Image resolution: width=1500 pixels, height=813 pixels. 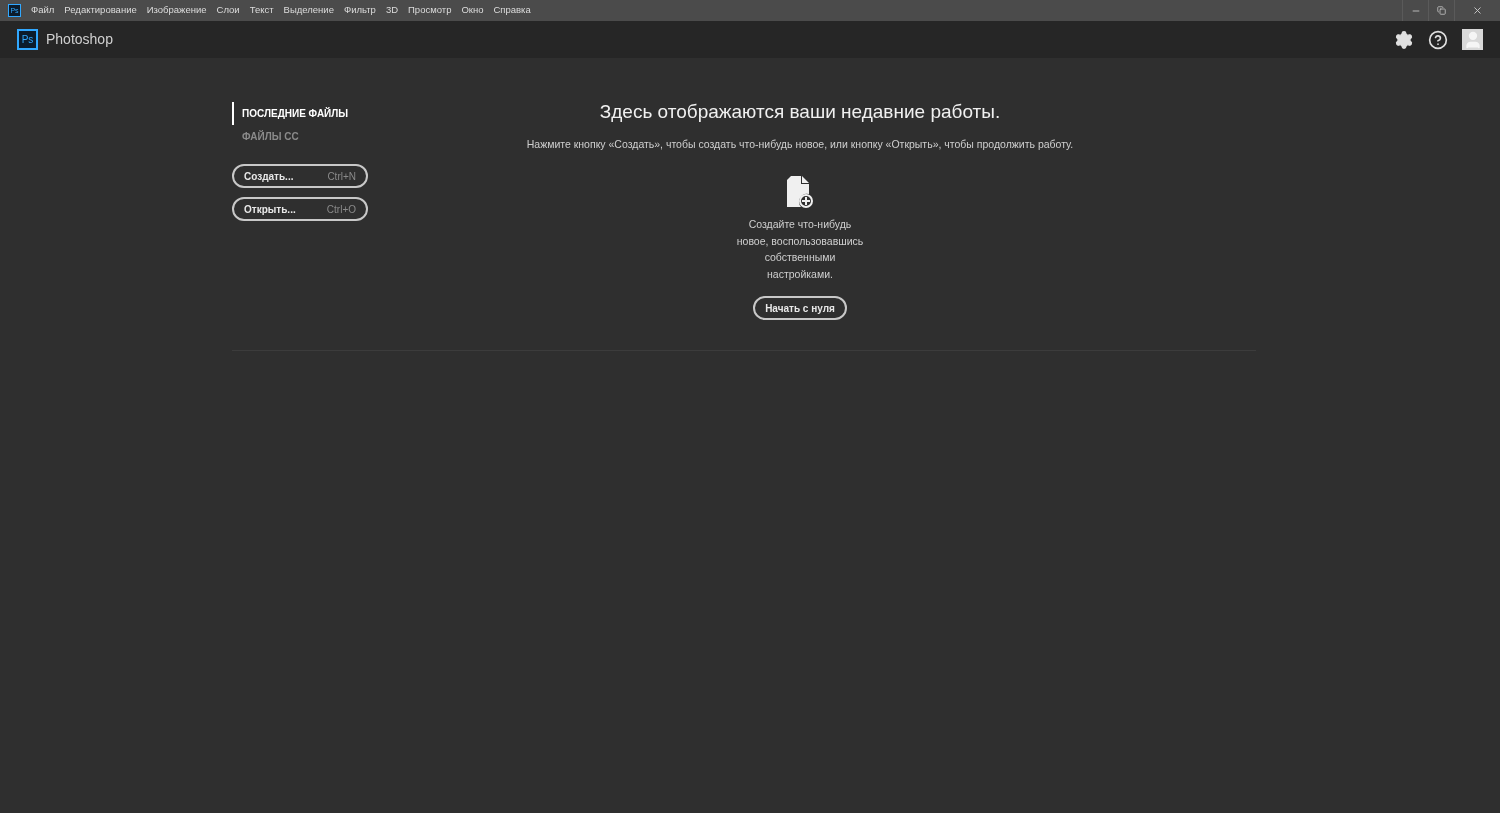 What do you see at coordinates (800, 112) in the screenshot?
I see `main-heading: Здесь отображаются ваши недавние работы.` at bounding box center [800, 112].